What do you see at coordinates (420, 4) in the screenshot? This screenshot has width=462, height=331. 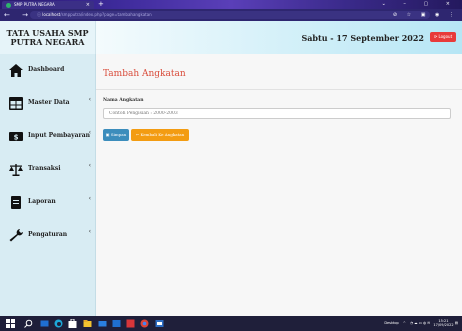 I see `window-controls: ⌄ – ▢ ×` at bounding box center [420, 4].